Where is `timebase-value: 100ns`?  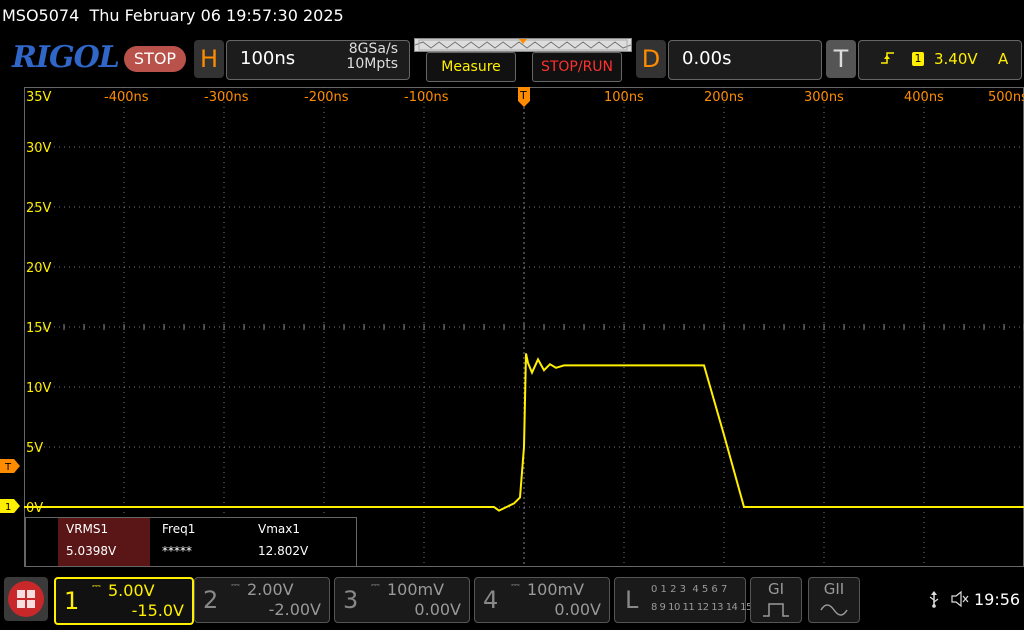
timebase-value: 100ns is located at coordinates (268, 58).